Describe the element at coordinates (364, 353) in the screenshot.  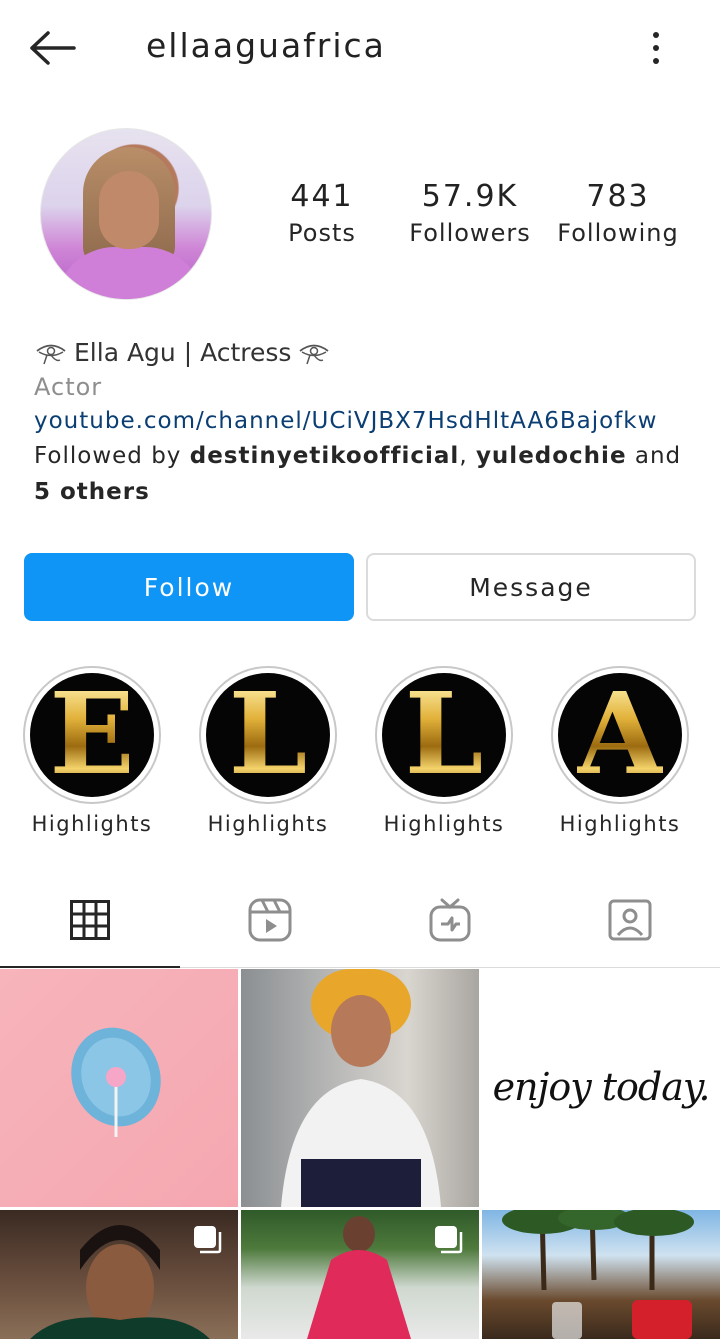
I see `bio-name-row: Ella Agu | Actress` at that location.